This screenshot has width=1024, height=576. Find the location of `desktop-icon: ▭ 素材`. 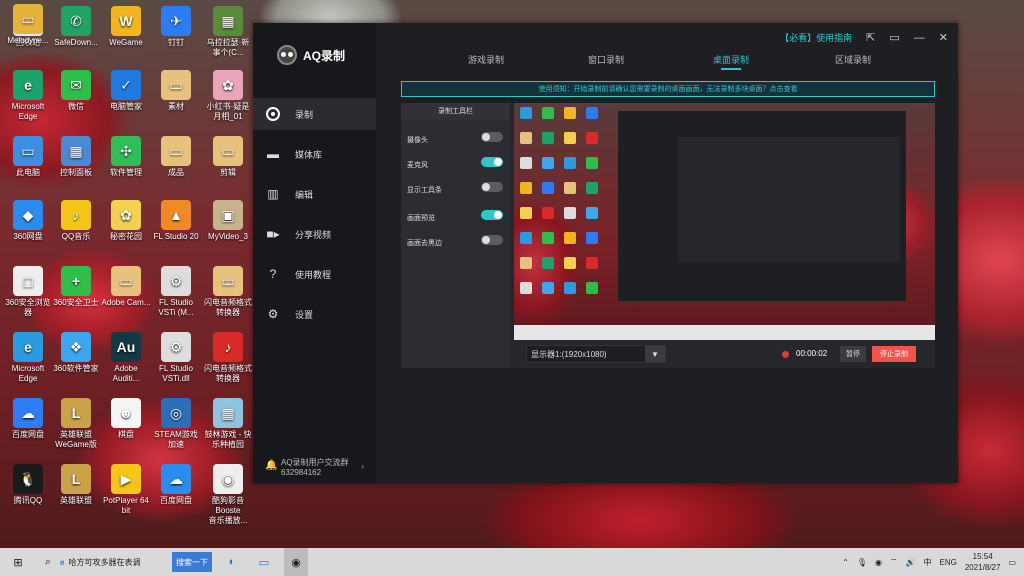

desktop-icon: ▭ 素材 is located at coordinates (176, 89).